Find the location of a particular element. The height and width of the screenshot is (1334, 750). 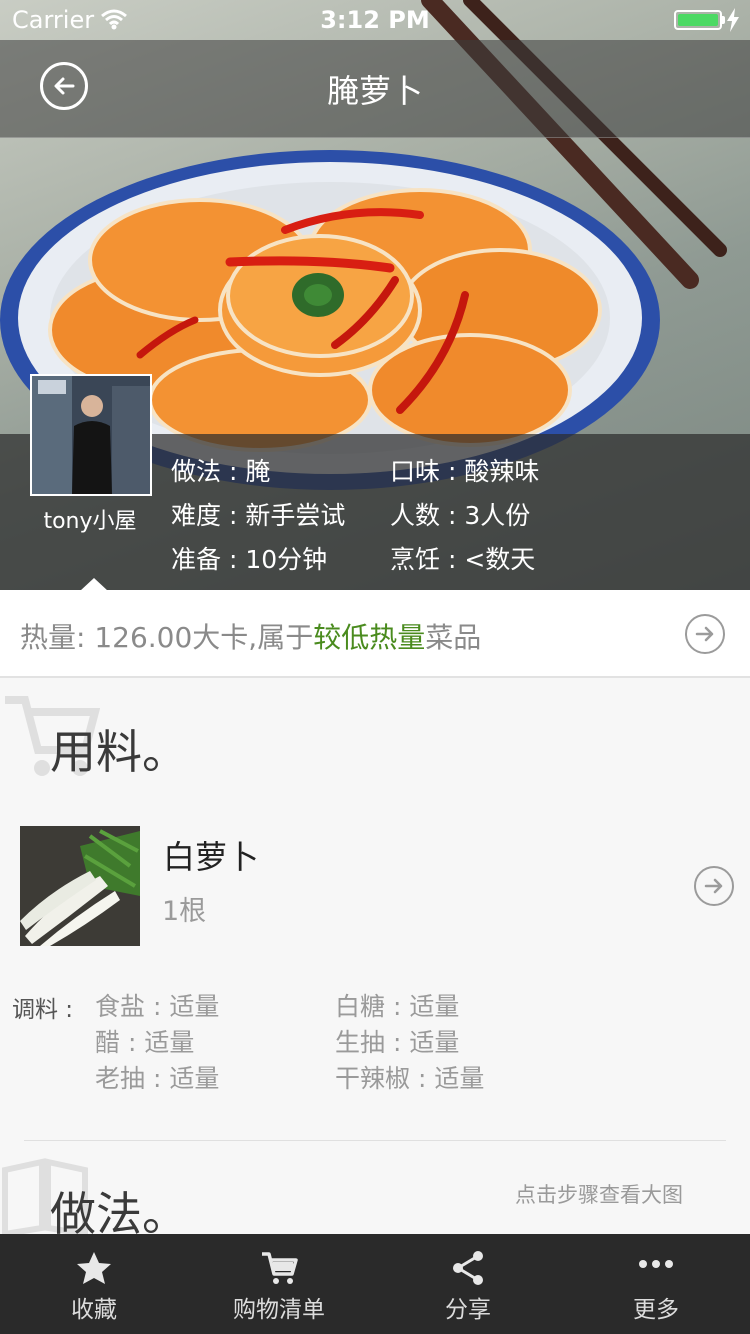

status-bar: Carrier 3:12 PM is located at coordinates (375, 20).